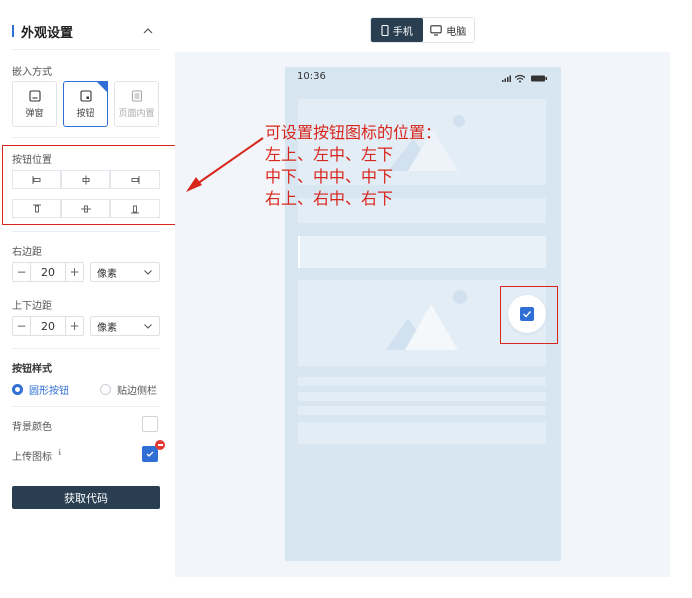 This screenshot has width=692, height=598. I want to click on annotation-line: 左上、左中、左下, so click(329, 154).